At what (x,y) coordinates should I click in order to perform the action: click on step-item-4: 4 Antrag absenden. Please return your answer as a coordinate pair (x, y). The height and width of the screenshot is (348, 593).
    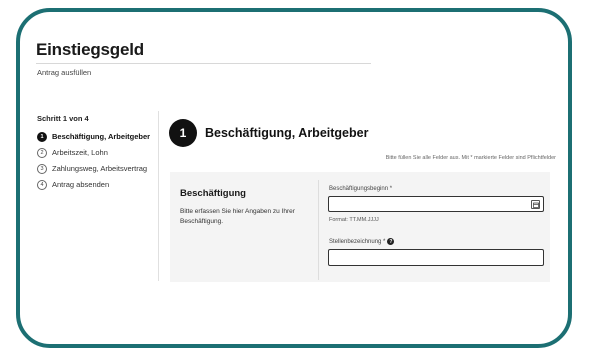
    Looking at the image, I should click on (93, 184).